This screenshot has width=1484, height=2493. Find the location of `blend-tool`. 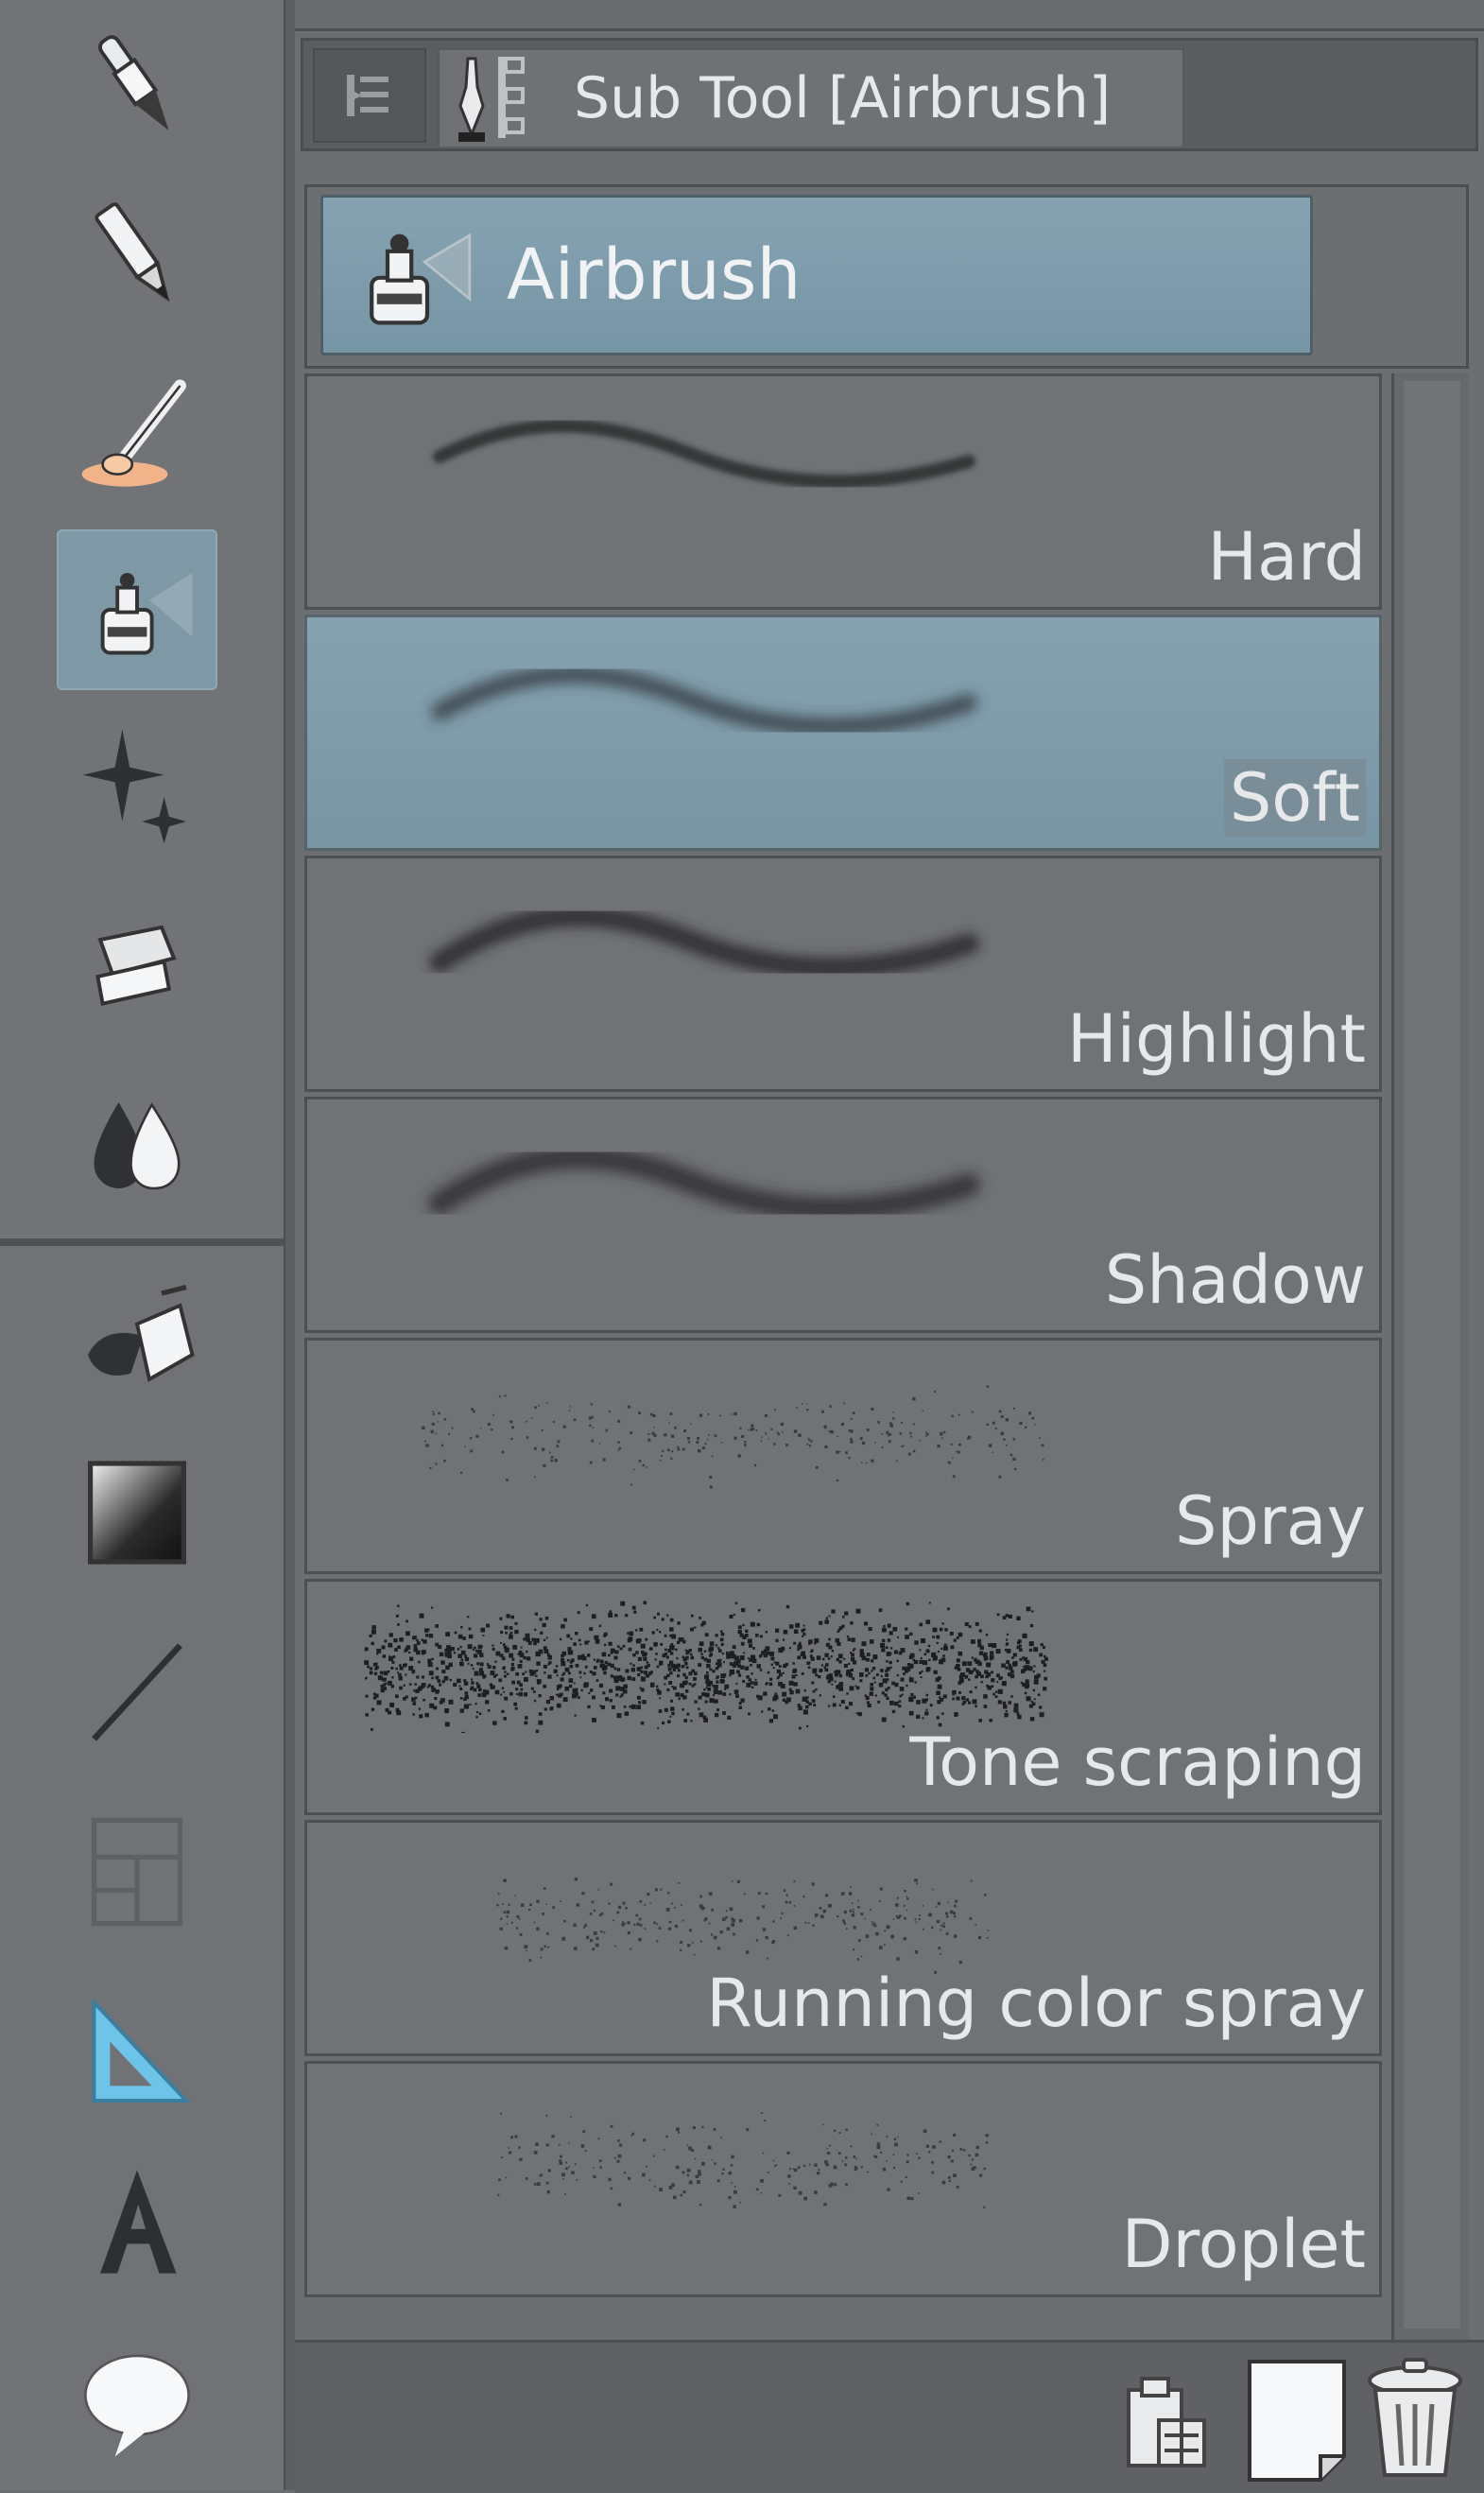

blend-tool is located at coordinates (137, 1139).